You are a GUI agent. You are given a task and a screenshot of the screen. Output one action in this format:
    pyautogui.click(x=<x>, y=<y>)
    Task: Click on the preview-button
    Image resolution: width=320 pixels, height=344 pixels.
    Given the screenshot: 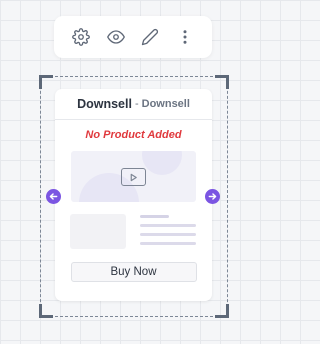 What is the action you would take?
    pyautogui.click(x=116, y=37)
    